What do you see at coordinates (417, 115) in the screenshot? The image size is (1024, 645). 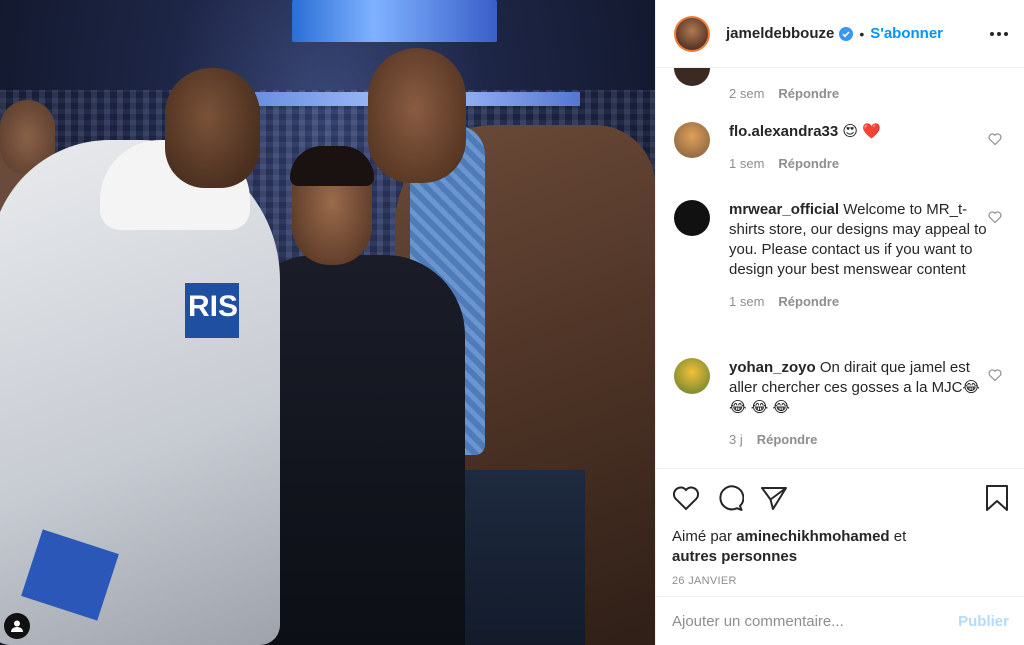 I see `person-right-head` at bounding box center [417, 115].